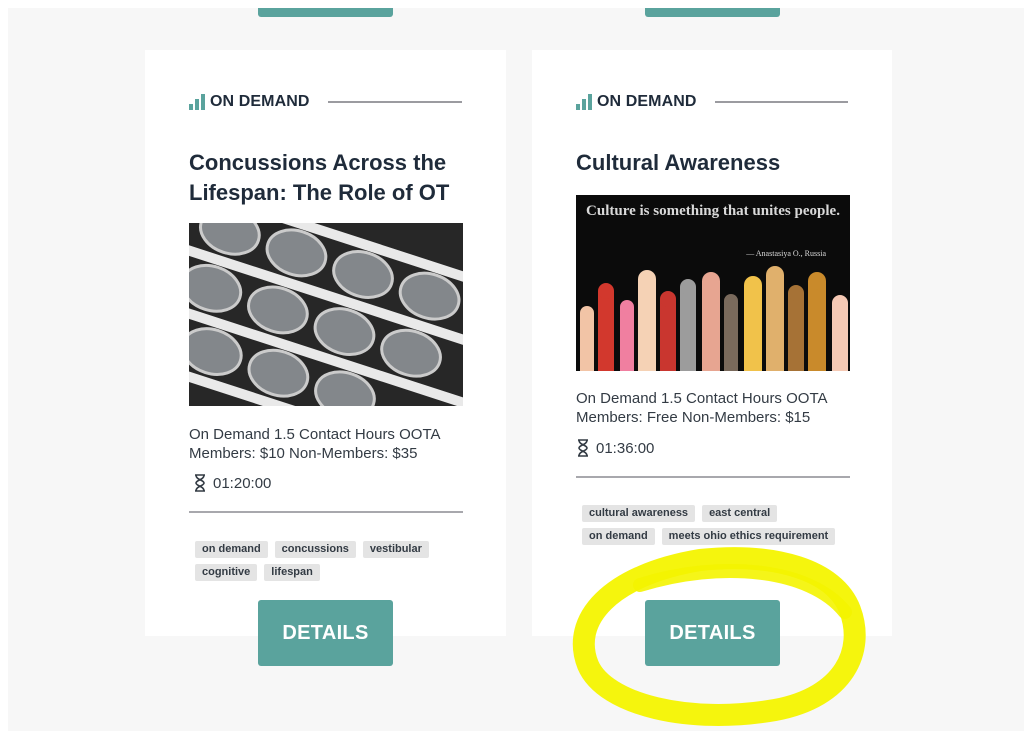 The width and height of the screenshot is (1025, 731). What do you see at coordinates (625, 448) in the screenshot?
I see `duration-text: 01:36:00` at bounding box center [625, 448].